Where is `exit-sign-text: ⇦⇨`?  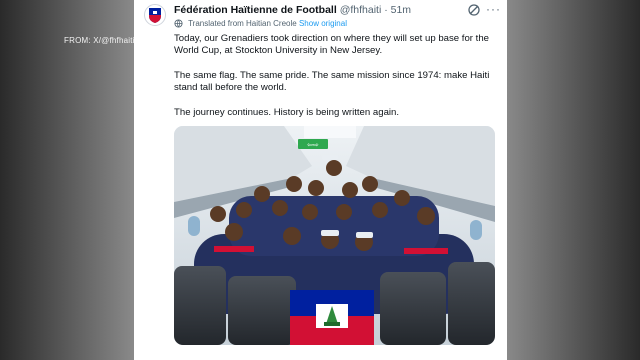
exit-sign-text: ⇦⇨ is located at coordinates (313, 145).